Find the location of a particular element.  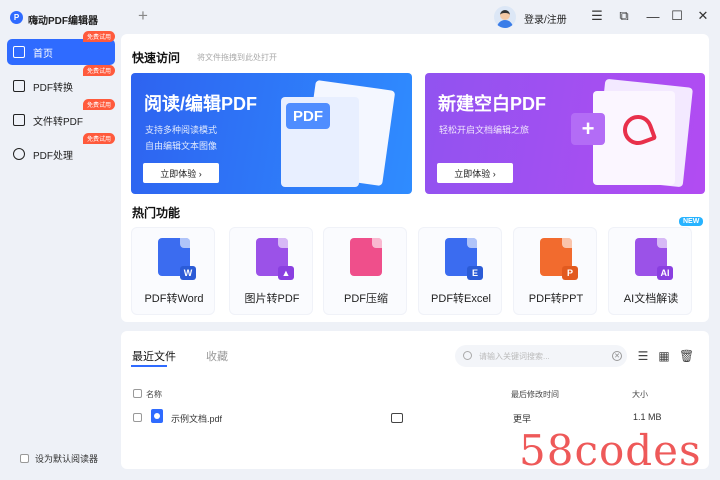

plus-icon: + is located at coordinates (588, 129).